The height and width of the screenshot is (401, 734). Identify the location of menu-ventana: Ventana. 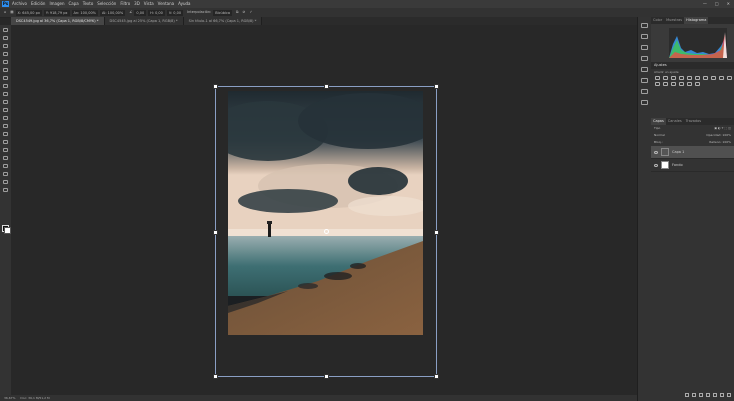
(166, 4).